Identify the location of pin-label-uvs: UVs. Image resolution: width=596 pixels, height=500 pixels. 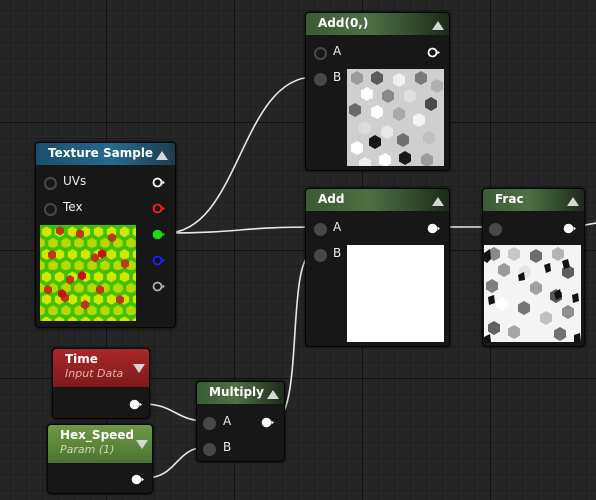
(75, 181).